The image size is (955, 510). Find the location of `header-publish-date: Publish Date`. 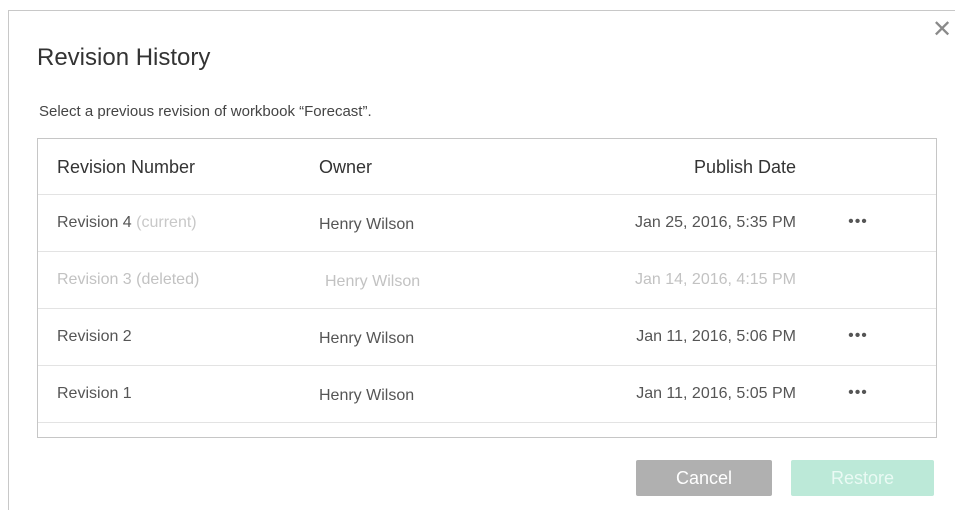

header-publish-date: Publish Date is located at coordinates (745, 167).